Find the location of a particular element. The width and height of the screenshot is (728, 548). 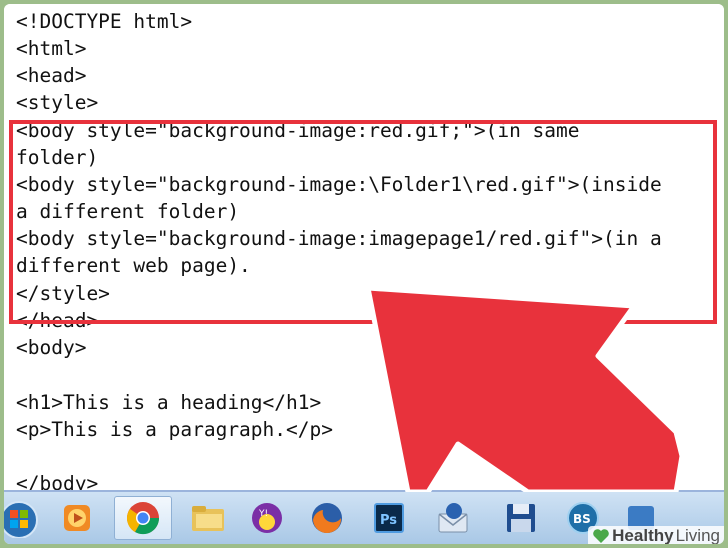

save-floppy-icon is located at coordinates (521, 518).